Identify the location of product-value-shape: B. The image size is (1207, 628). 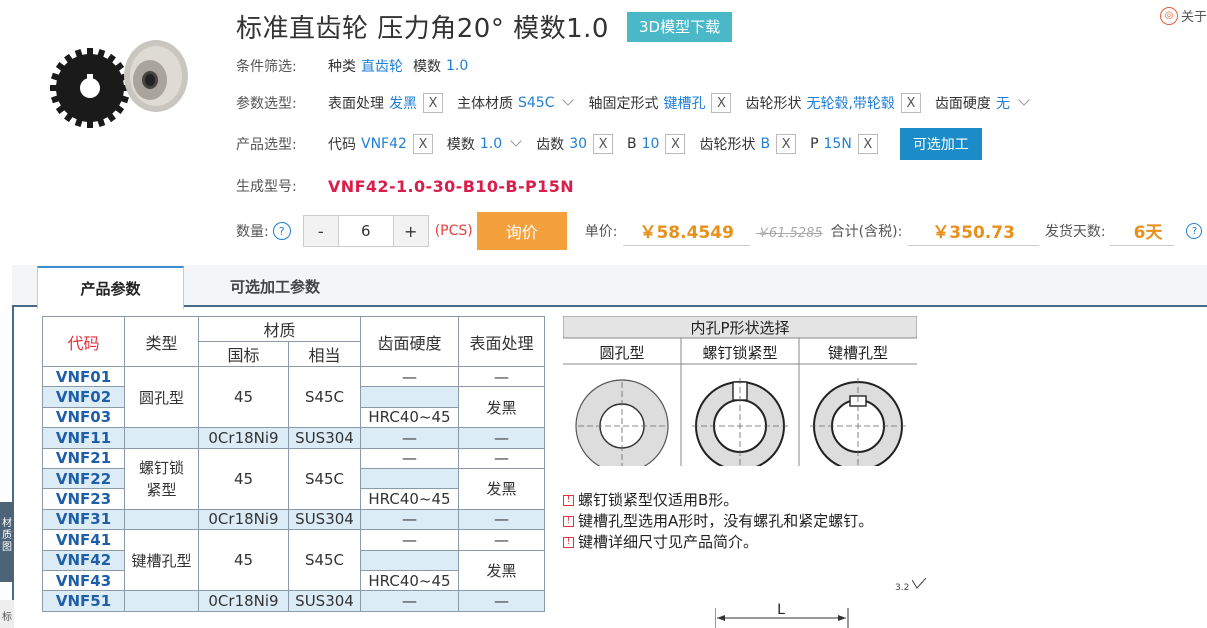
(765, 144).